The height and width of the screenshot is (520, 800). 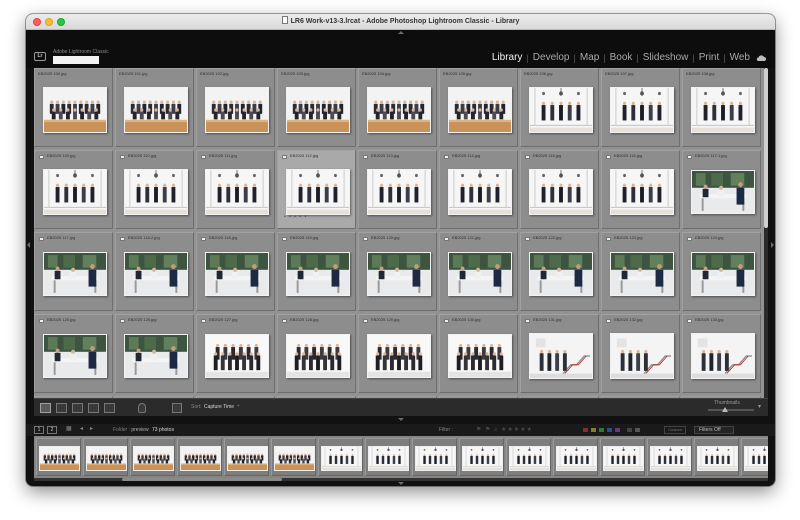 I want to click on grid-cell: EB2025 107.jpg, so click(x=640, y=107).